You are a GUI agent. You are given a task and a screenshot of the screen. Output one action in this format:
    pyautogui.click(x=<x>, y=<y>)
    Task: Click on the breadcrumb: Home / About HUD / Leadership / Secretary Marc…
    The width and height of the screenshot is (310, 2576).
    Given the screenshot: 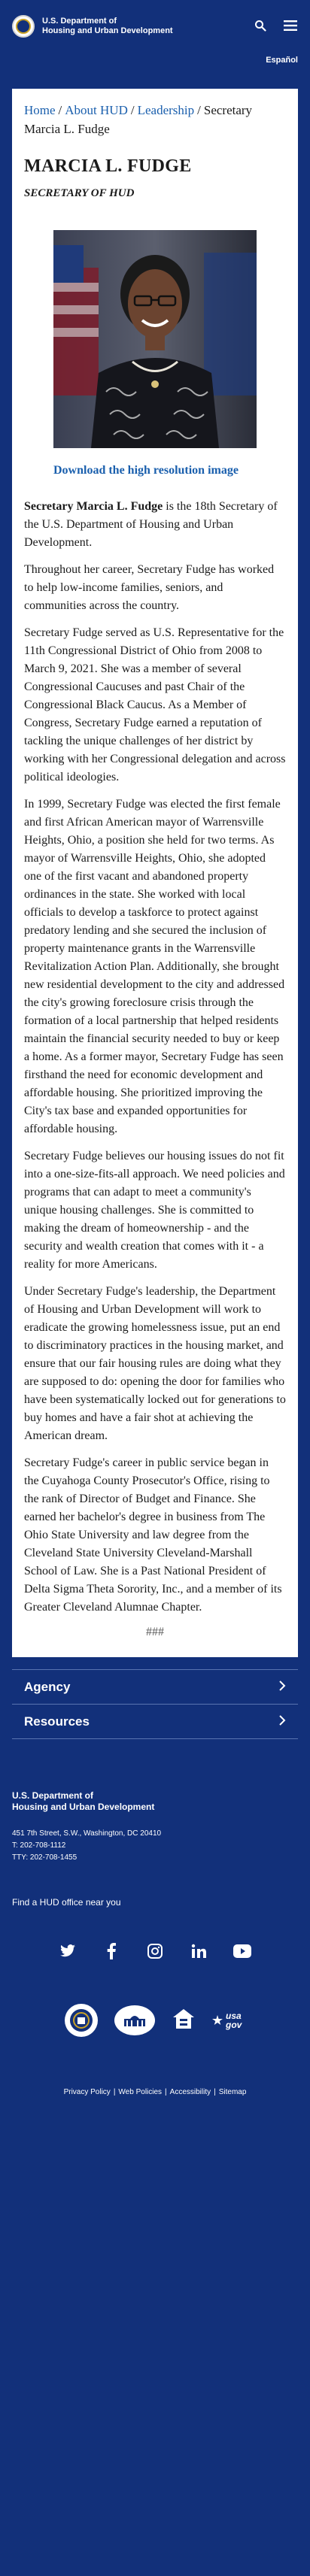 What is the action you would take?
    pyautogui.click(x=155, y=119)
    